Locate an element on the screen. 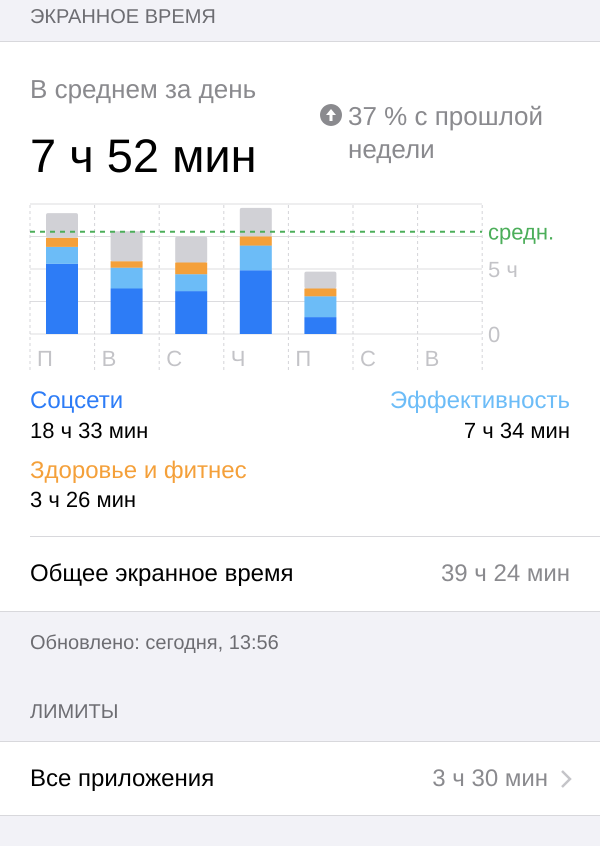  total-value: 39 ч 24 мин is located at coordinates (505, 574).